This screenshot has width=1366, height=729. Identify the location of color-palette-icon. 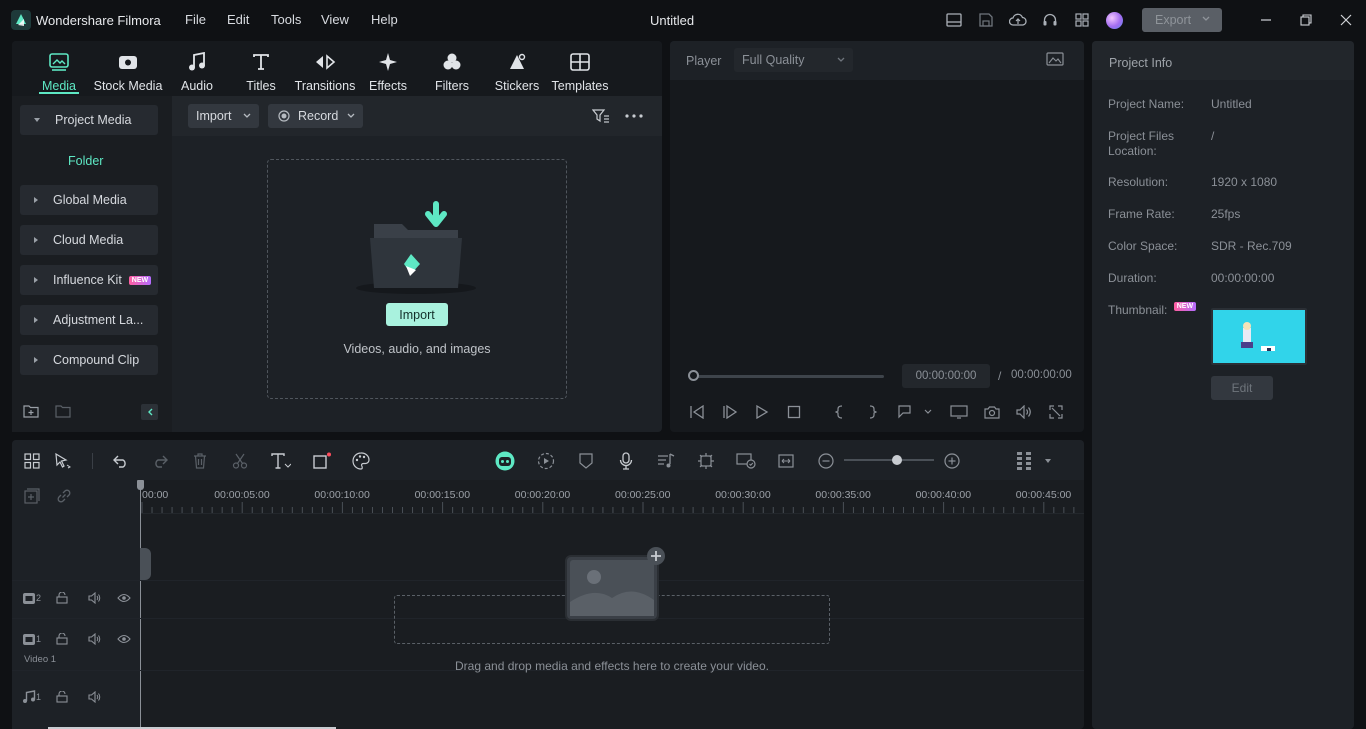
(361, 461).